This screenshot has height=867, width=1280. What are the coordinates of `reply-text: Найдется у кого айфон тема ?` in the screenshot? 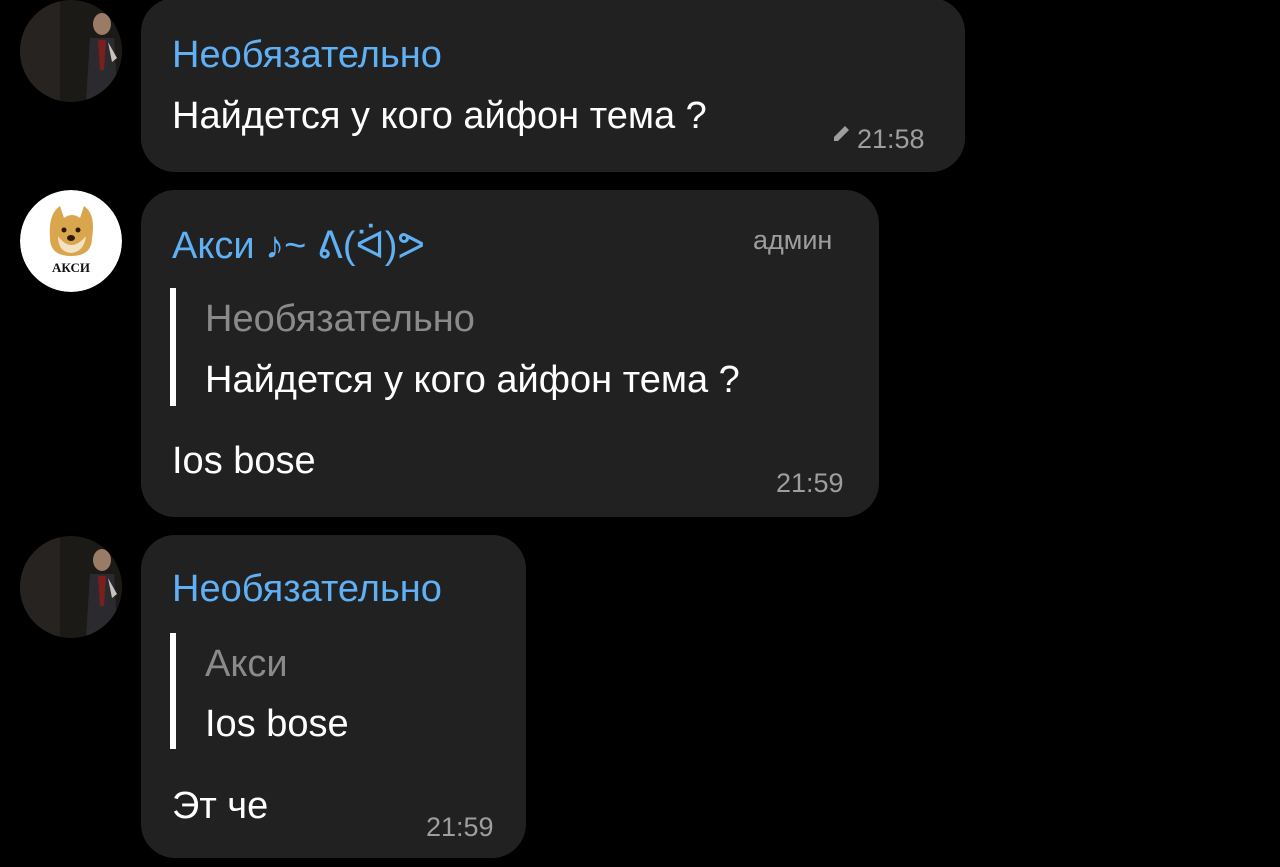 It's located at (472, 380).